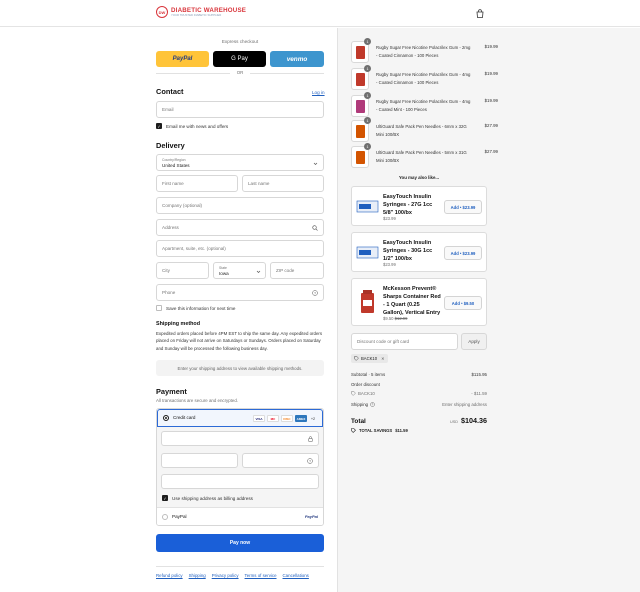 This screenshot has height=592, width=640. I want to click on discover-icon: DISC, so click(287, 418).